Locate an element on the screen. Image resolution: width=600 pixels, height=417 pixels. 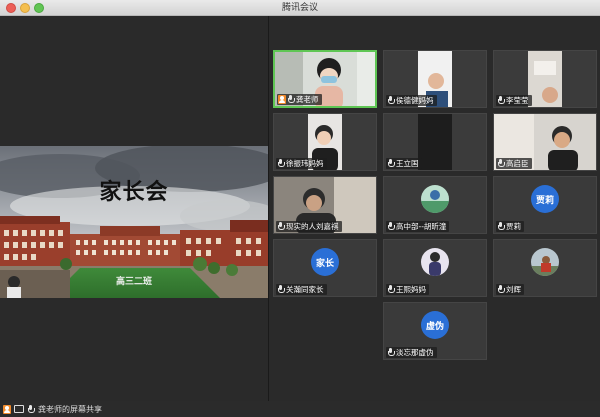
participant-name-bar: 王熙妈妈 is located at coordinates (407, 289).